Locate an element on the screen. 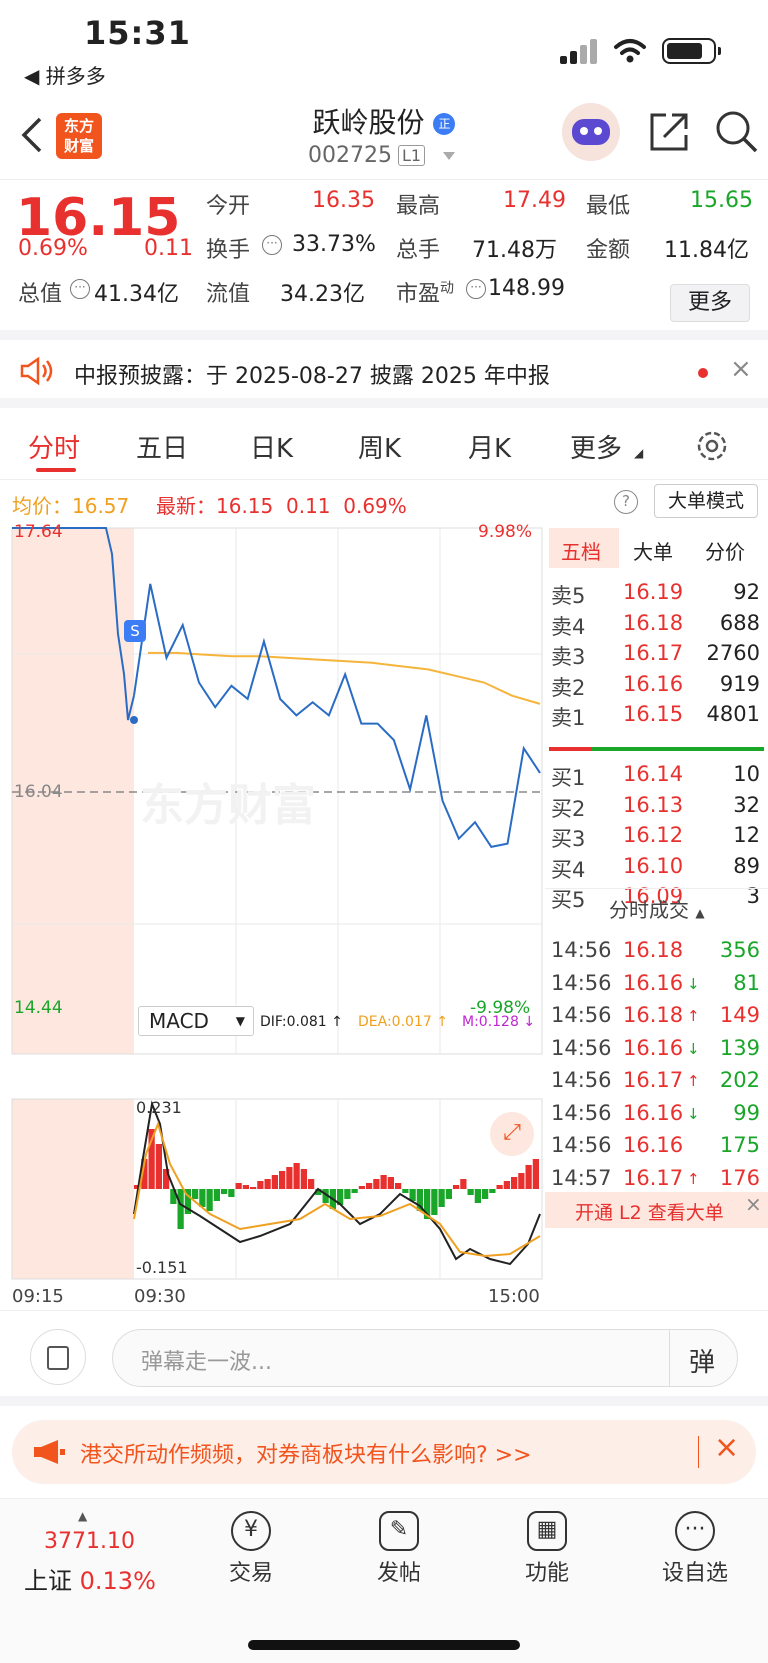 Image resolution: width=768 pixels, height=1663 pixels. trades-title: 分时成交 ▲ is located at coordinates (657, 908).